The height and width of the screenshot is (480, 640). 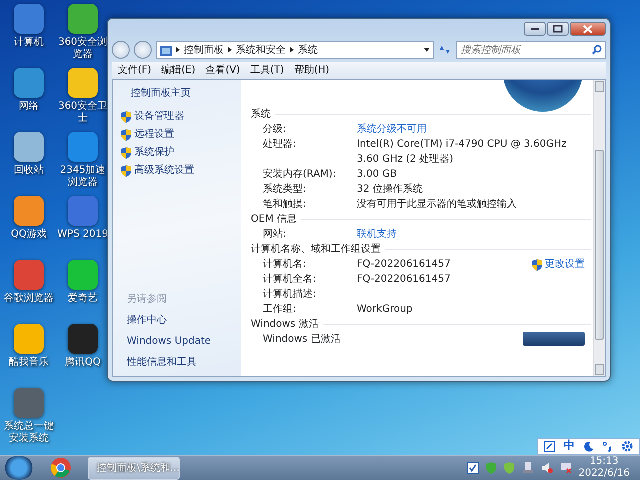 I want to click on clock-date: 2022/6/16, so click(x=604, y=474).